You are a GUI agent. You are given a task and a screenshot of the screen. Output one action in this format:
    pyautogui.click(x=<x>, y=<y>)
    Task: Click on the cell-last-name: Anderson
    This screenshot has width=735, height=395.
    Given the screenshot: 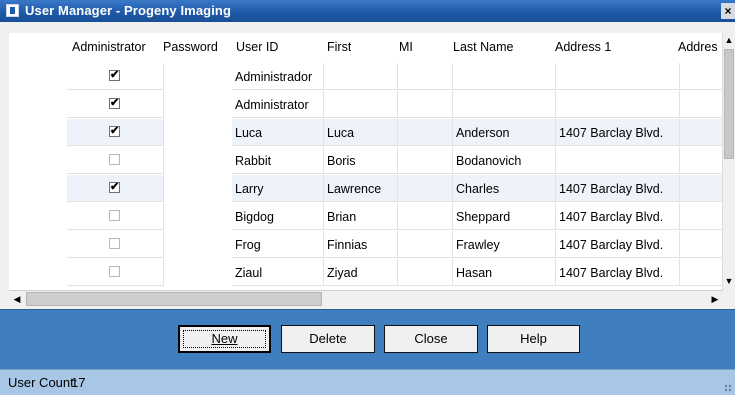 What is the action you would take?
    pyautogui.click(x=504, y=132)
    